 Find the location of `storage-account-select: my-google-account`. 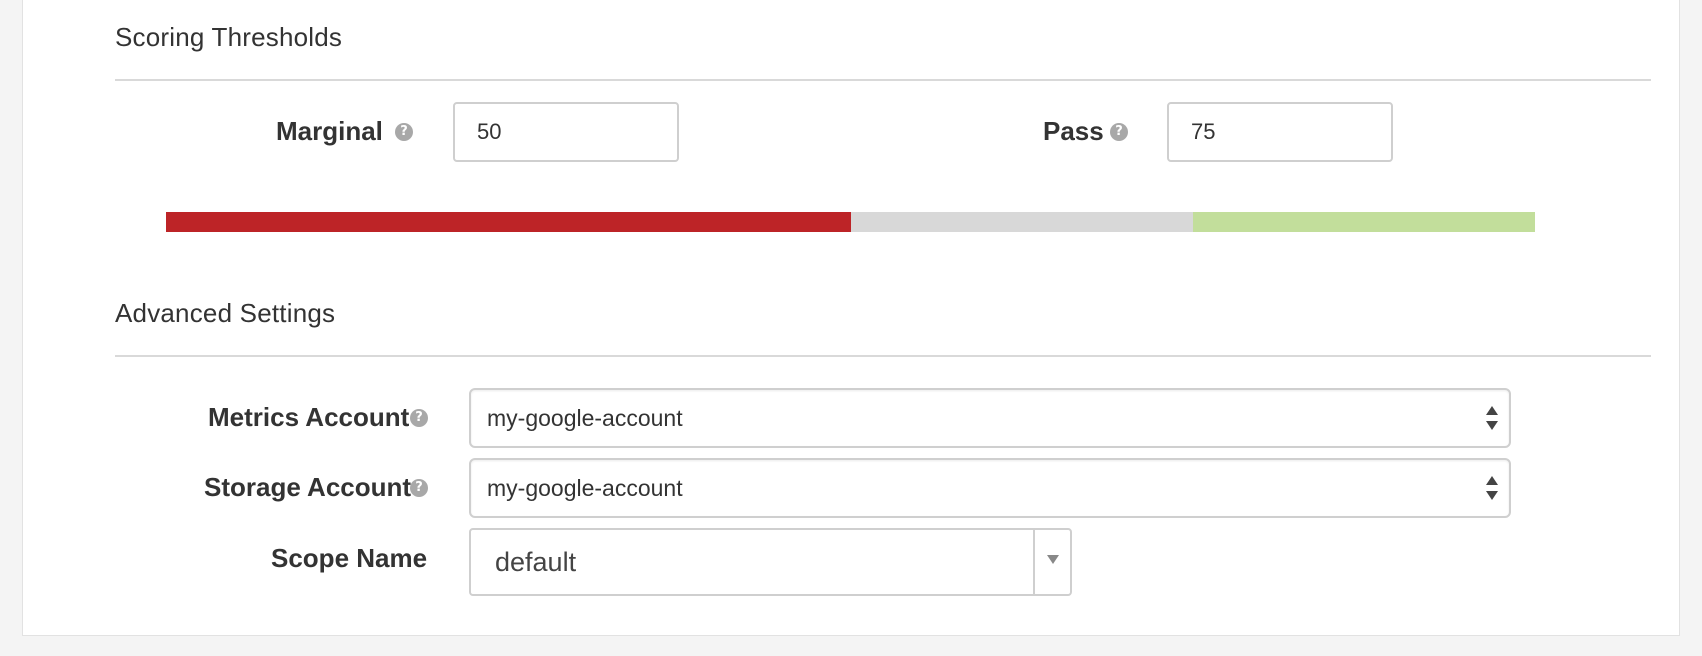

storage-account-select: my-google-account is located at coordinates (990, 488).